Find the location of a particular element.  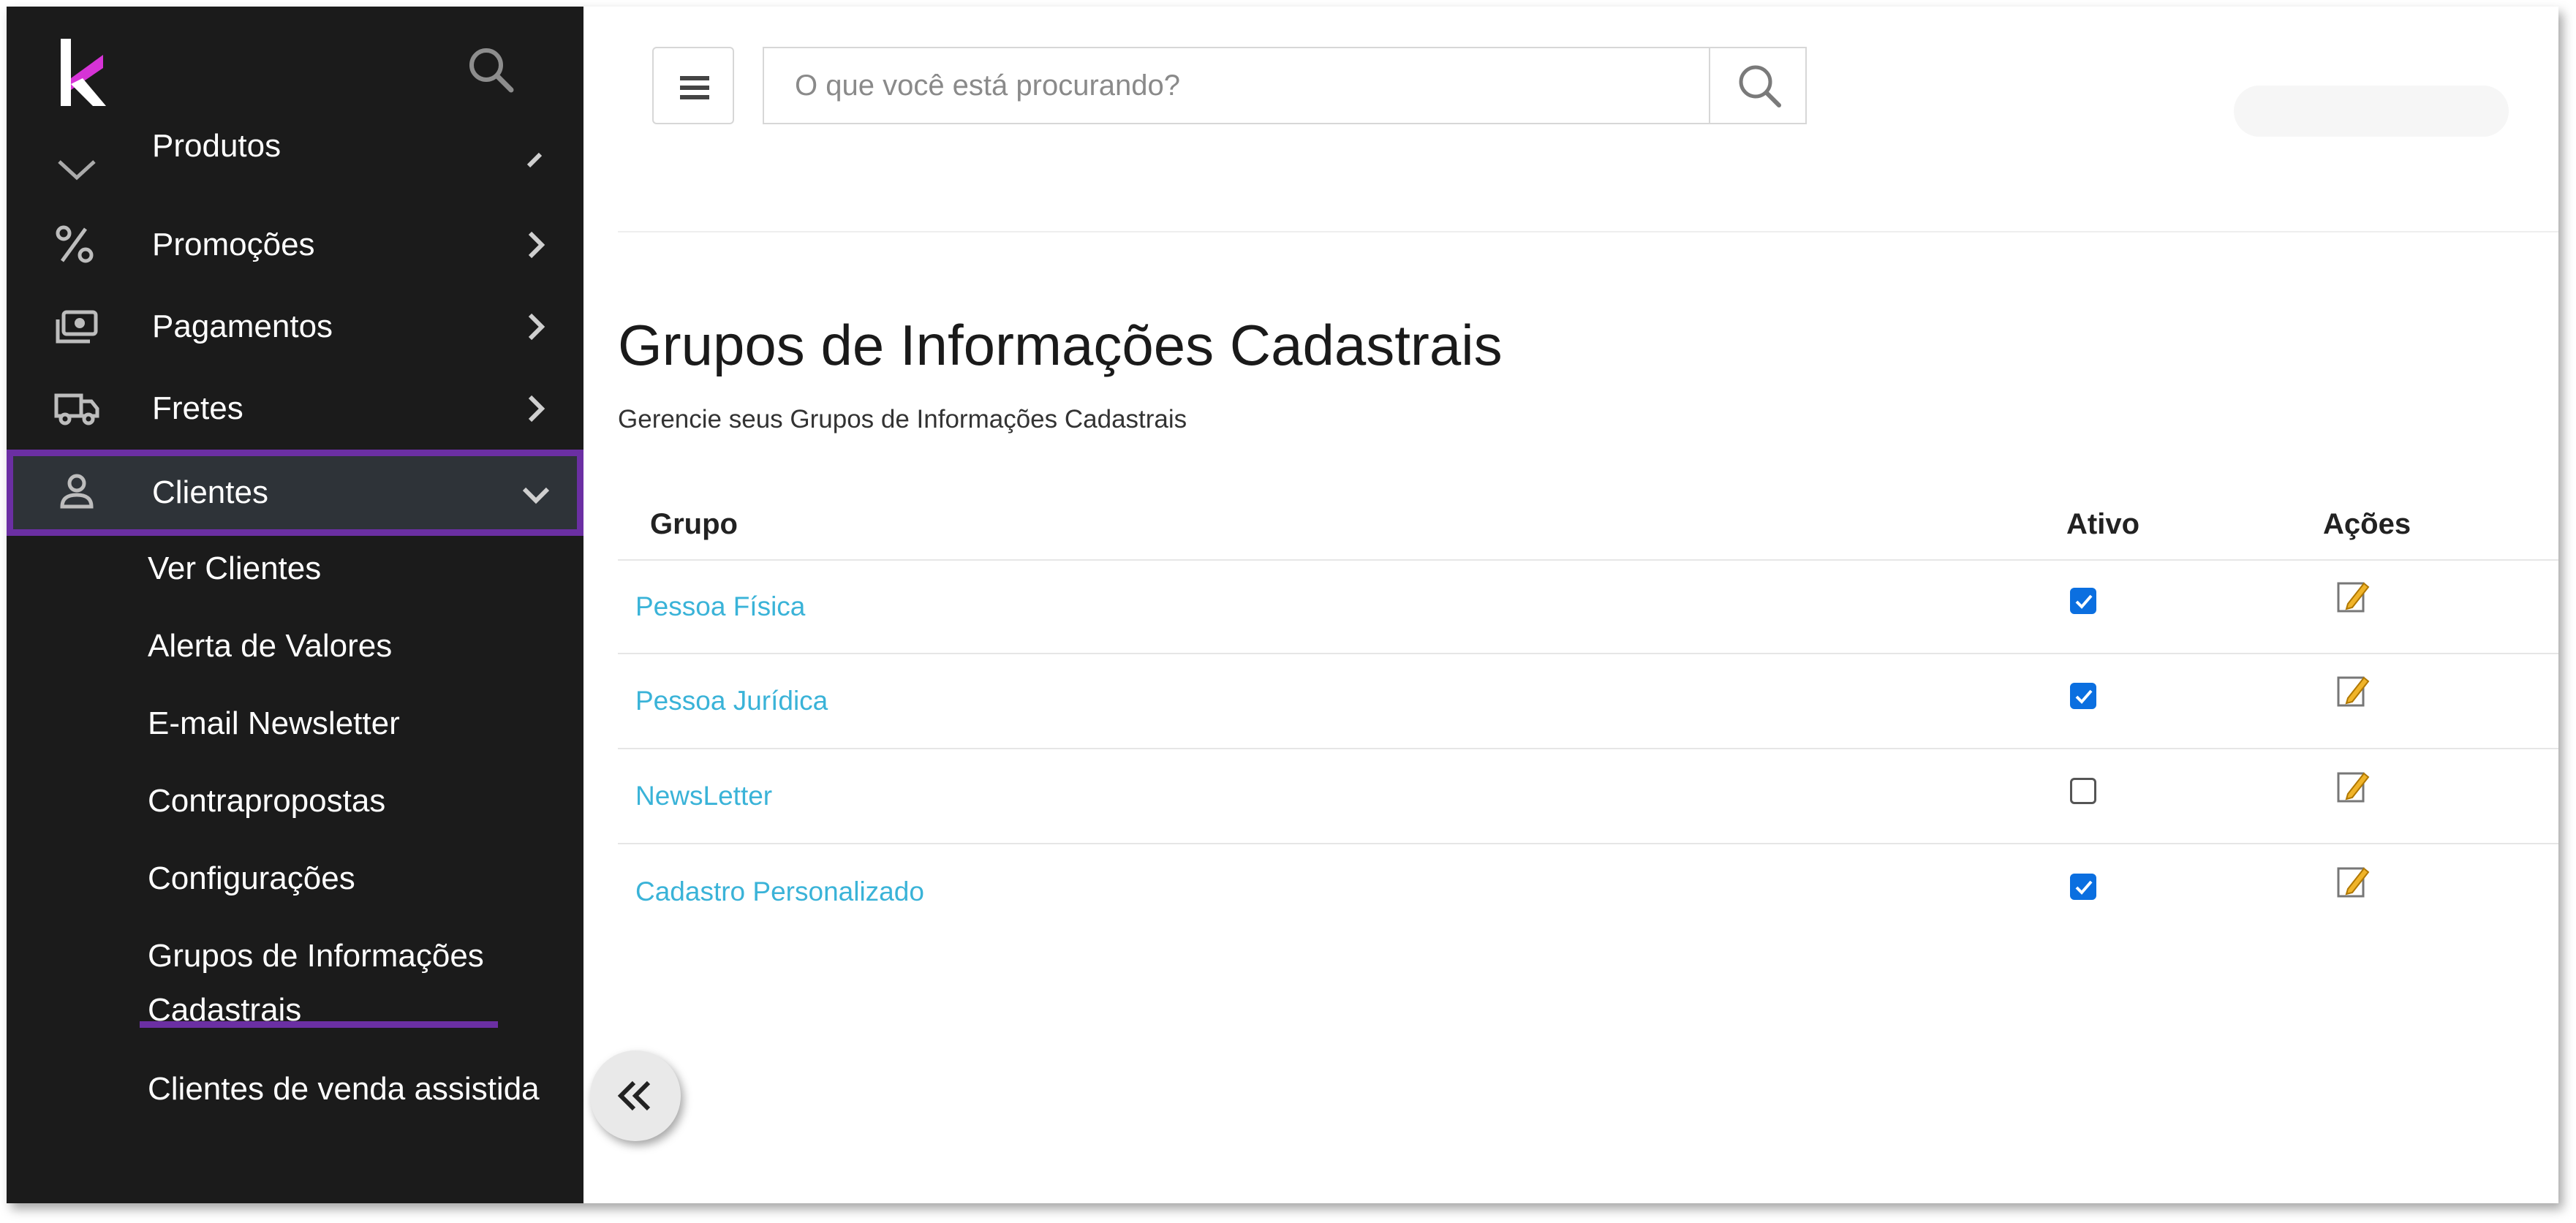

sidebar-subitem-configuracoes: Configurações is located at coordinates (251, 878).